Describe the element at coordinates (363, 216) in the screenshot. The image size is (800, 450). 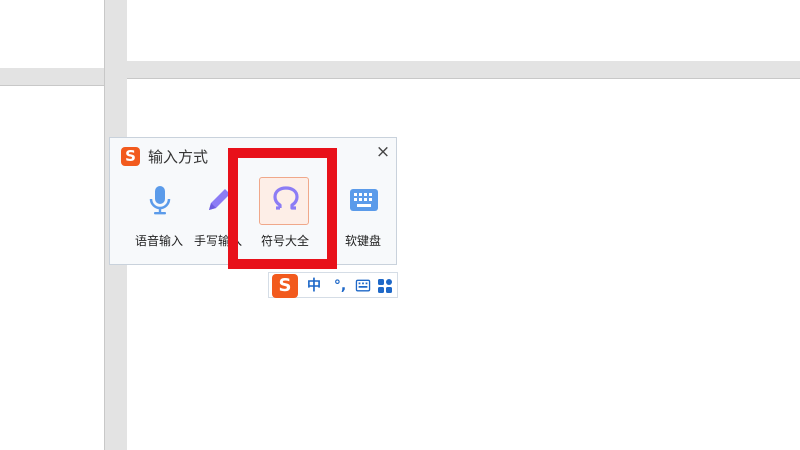
I see `soft-keyboard-button: 软键盘` at that location.